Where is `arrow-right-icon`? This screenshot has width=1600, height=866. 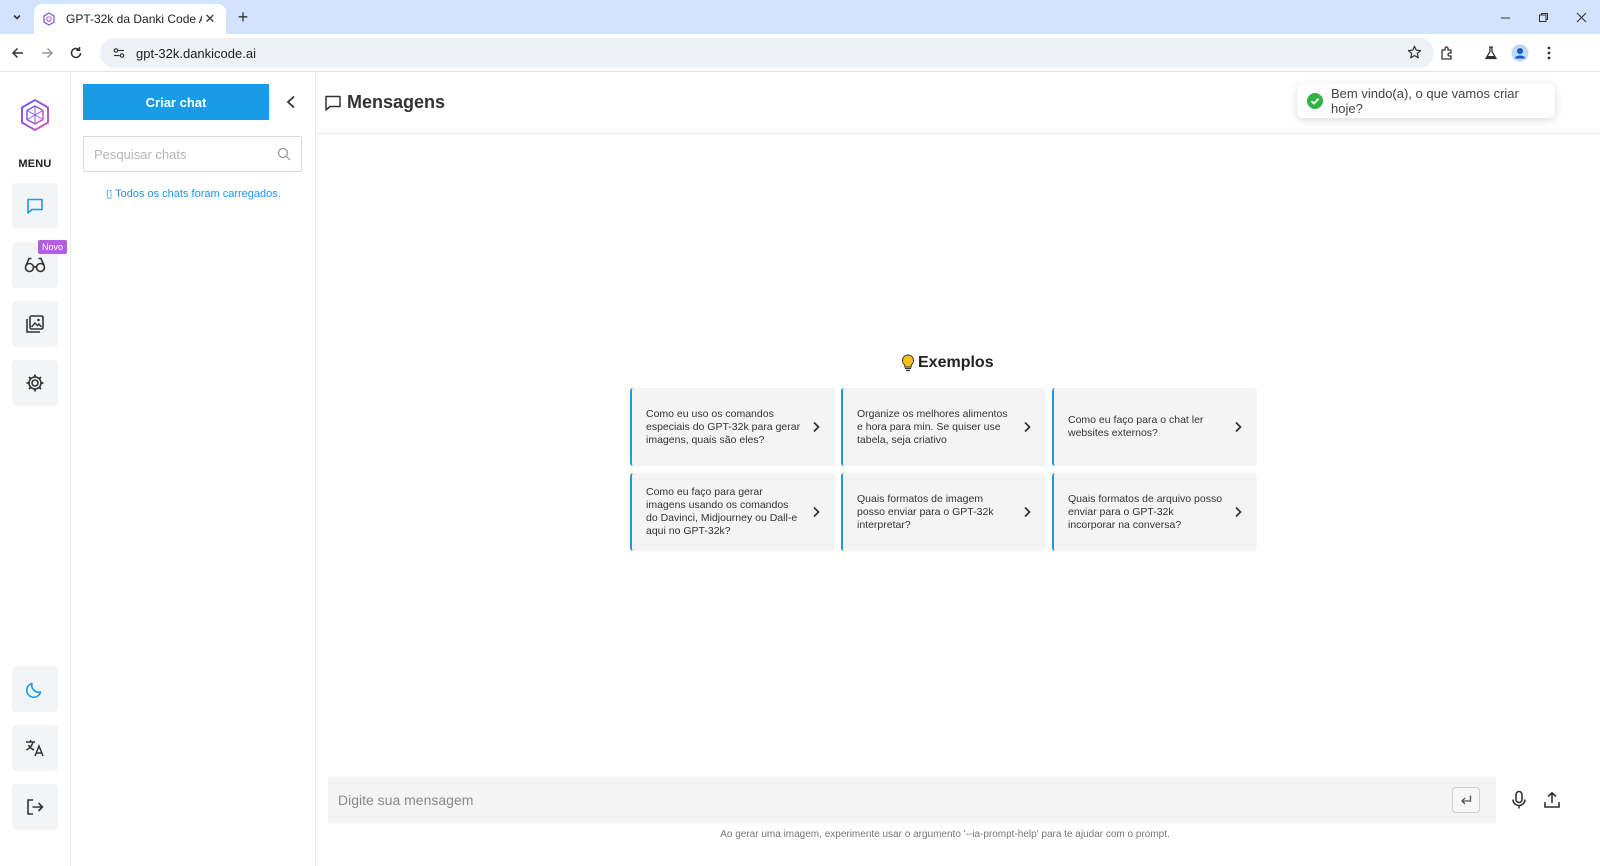
arrow-right-icon is located at coordinates (48, 53).